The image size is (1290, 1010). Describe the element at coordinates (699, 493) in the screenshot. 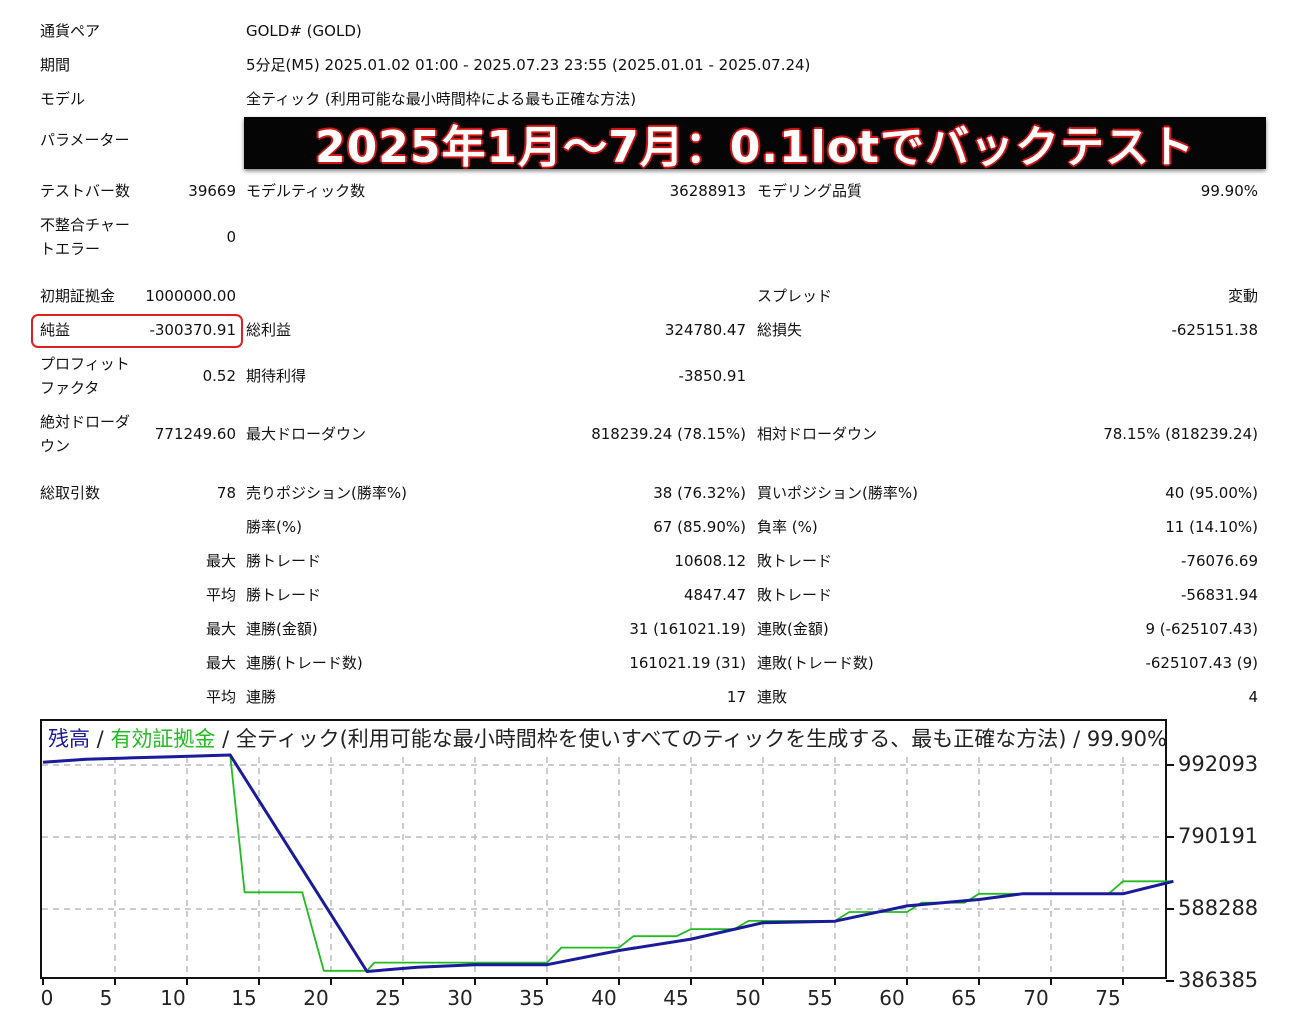

I see `short-value: 38 (76.32%)` at that location.